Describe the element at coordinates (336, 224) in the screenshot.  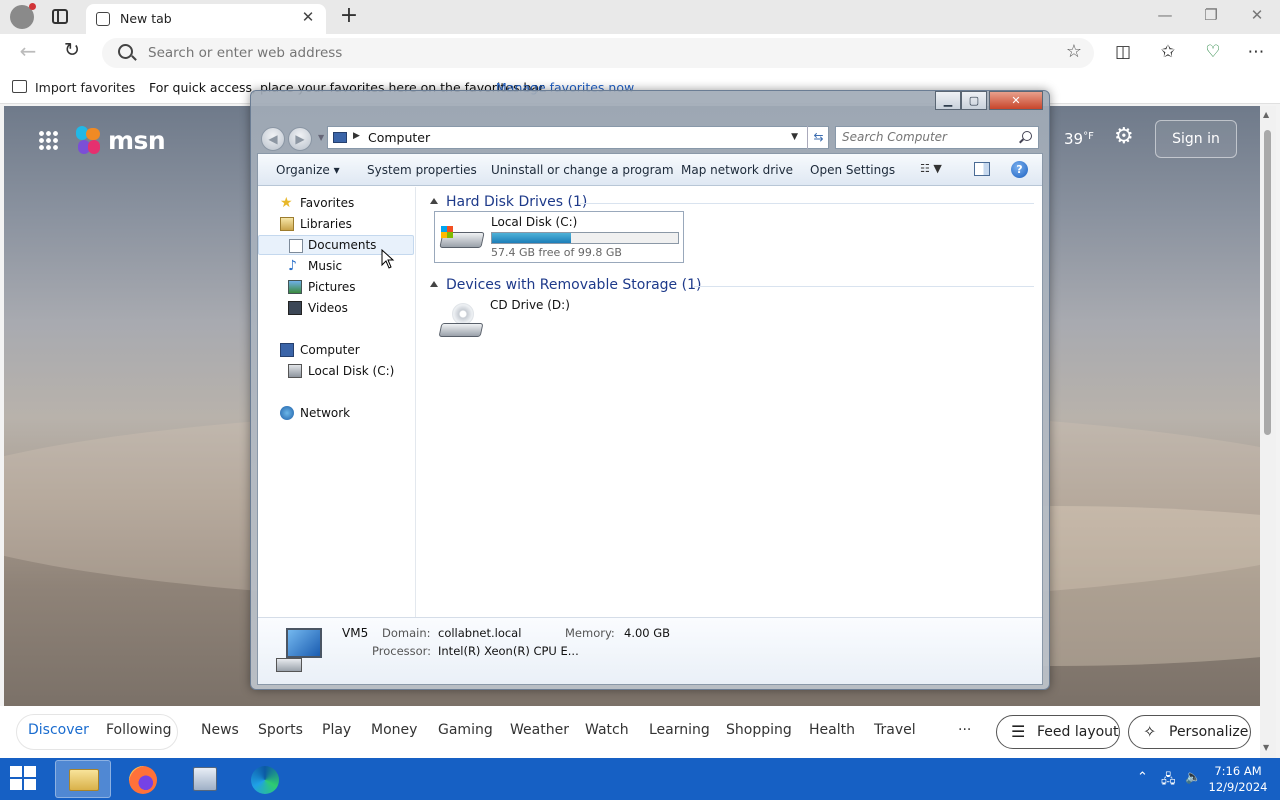
I see `nav-libraries: Libraries` at that location.